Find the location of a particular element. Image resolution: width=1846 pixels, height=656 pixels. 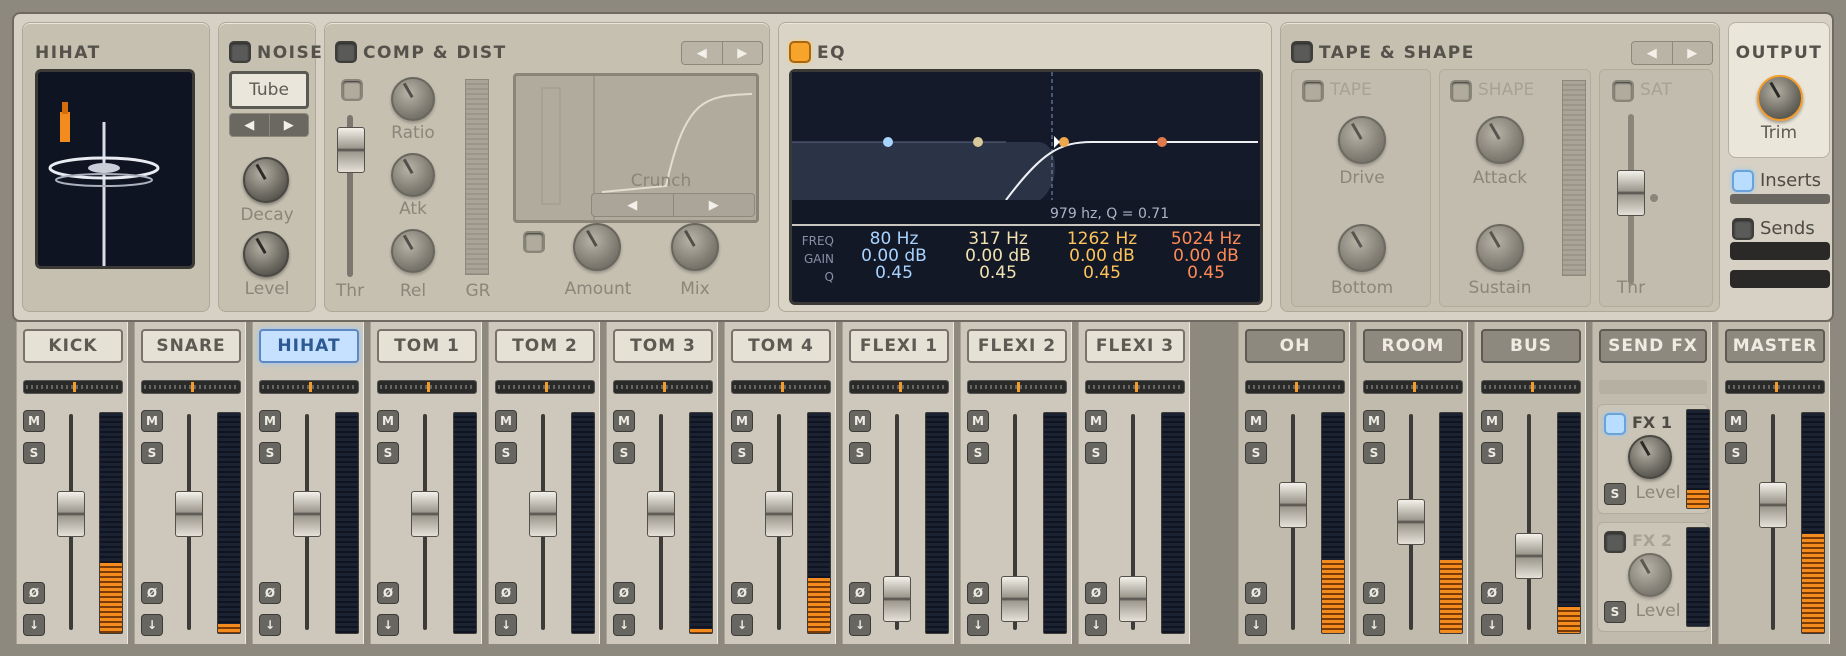

inserts-slot is located at coordinates (1780, 199).